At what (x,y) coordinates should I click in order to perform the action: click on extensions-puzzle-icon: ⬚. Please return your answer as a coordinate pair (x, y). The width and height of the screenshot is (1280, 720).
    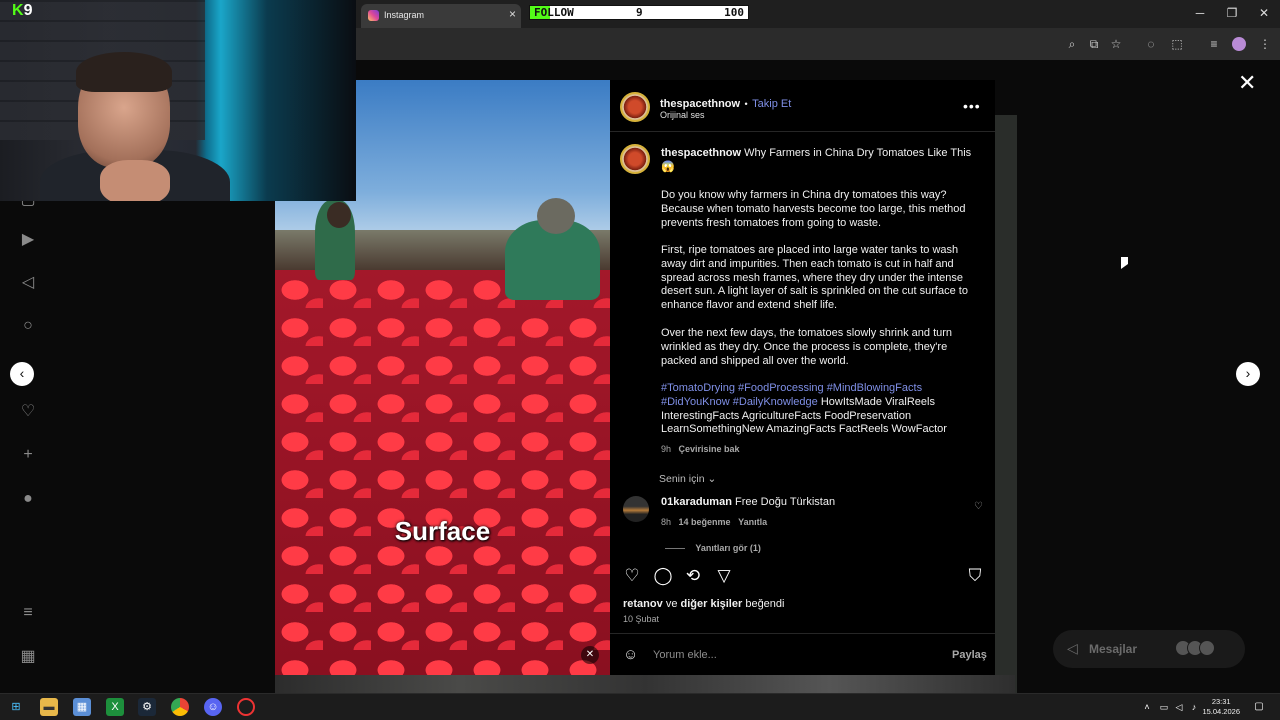
    Looking at the image, I should click on (1177, 44).